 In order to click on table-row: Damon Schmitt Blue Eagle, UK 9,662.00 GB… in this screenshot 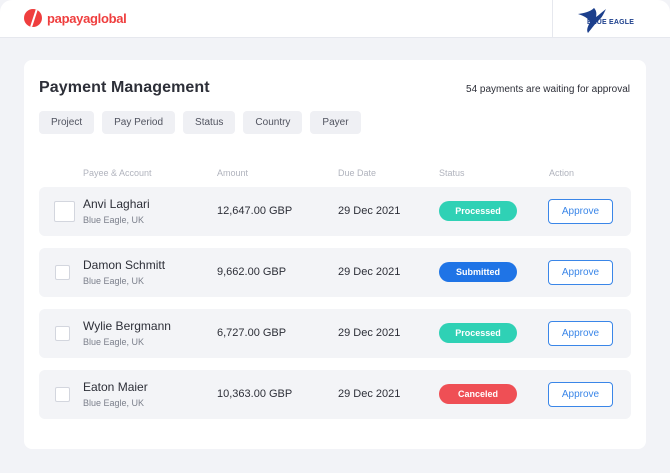, I will do `click(335, 272)`.